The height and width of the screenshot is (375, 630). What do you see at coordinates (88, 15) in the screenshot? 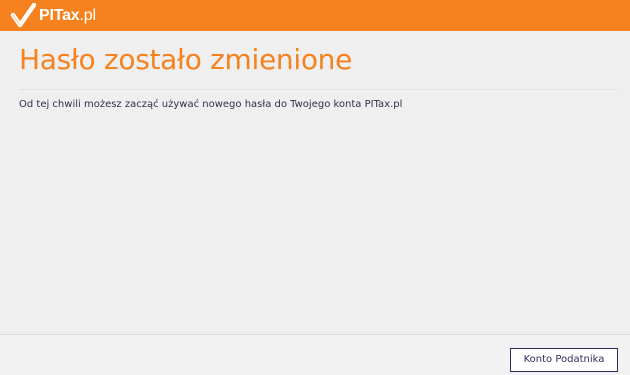
I see `logo-brand-domain: .pl` at bounding box center [88, 15].